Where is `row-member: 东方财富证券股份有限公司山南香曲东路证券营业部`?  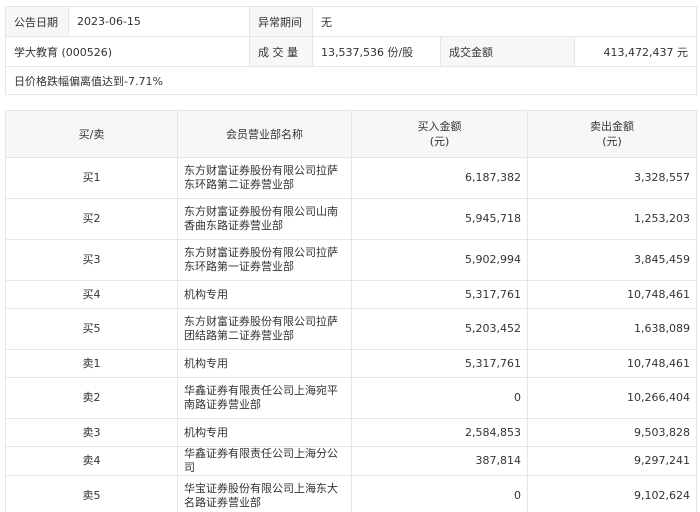 row-member: 东方财富证券股份有限公司山南香曲东路证券营业部 is located at coordinates (264, 219).